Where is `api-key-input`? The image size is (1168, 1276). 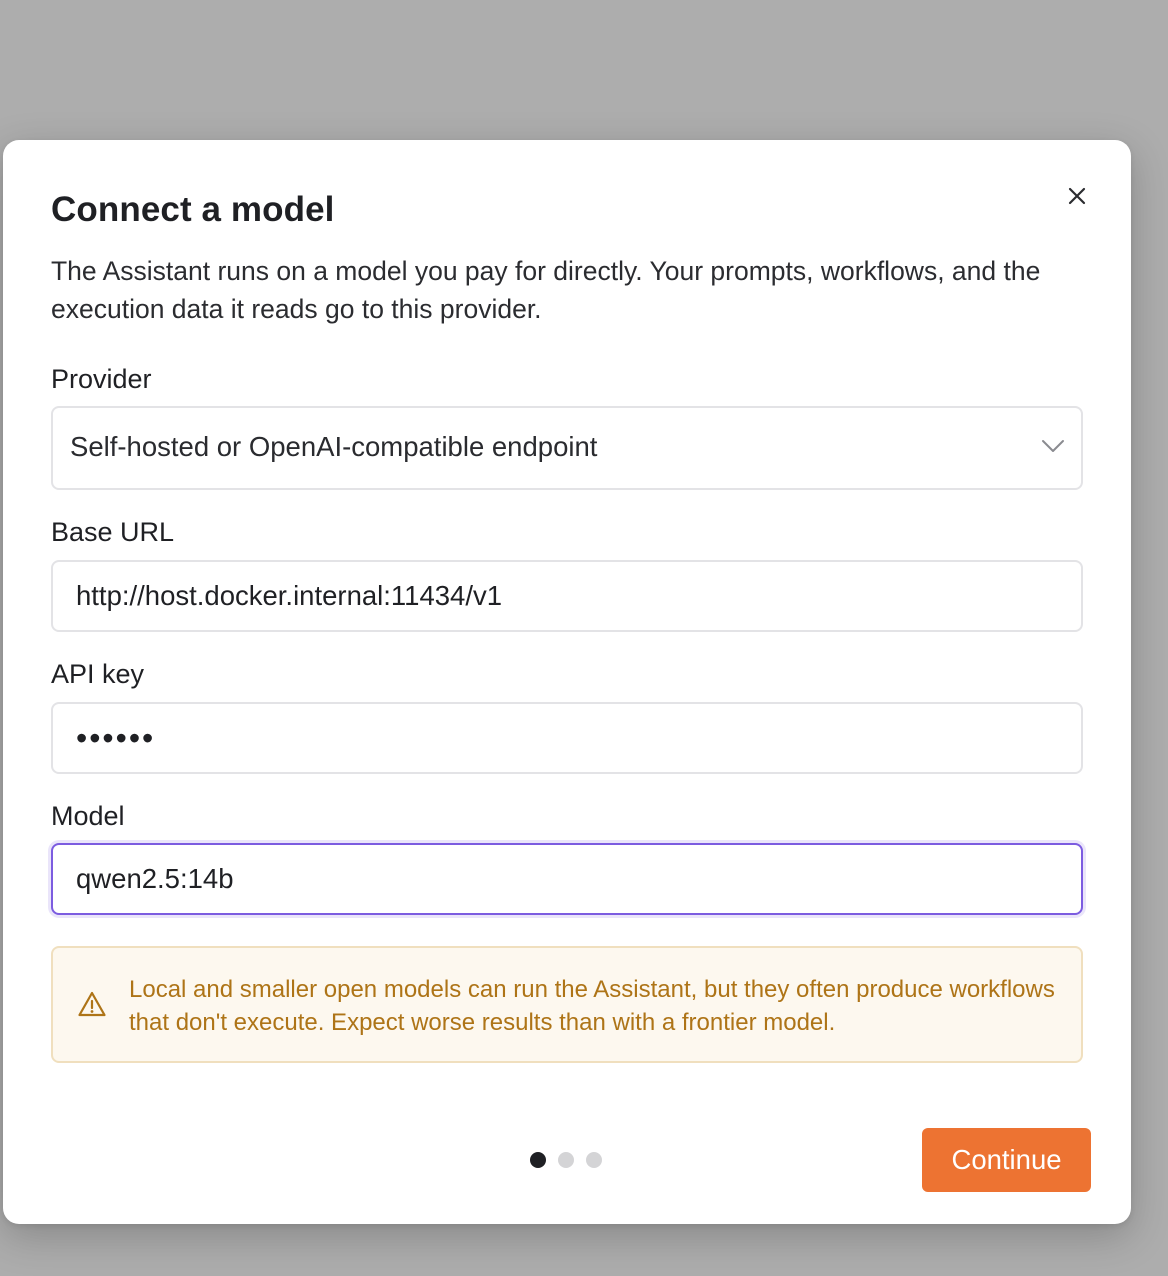 api-key-input is located at coordinates (567, 738).